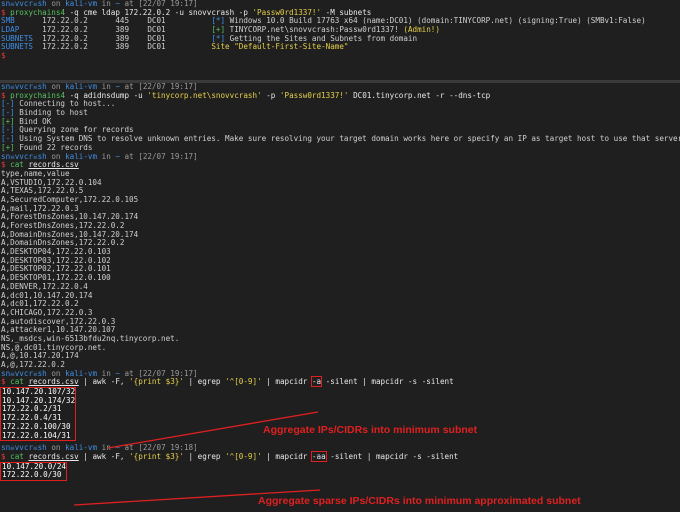 The width and height of the screenshot is (680, 512). I want to click on csv-row: NS,@,dc01.tinycorp.net., so click(54, 347).